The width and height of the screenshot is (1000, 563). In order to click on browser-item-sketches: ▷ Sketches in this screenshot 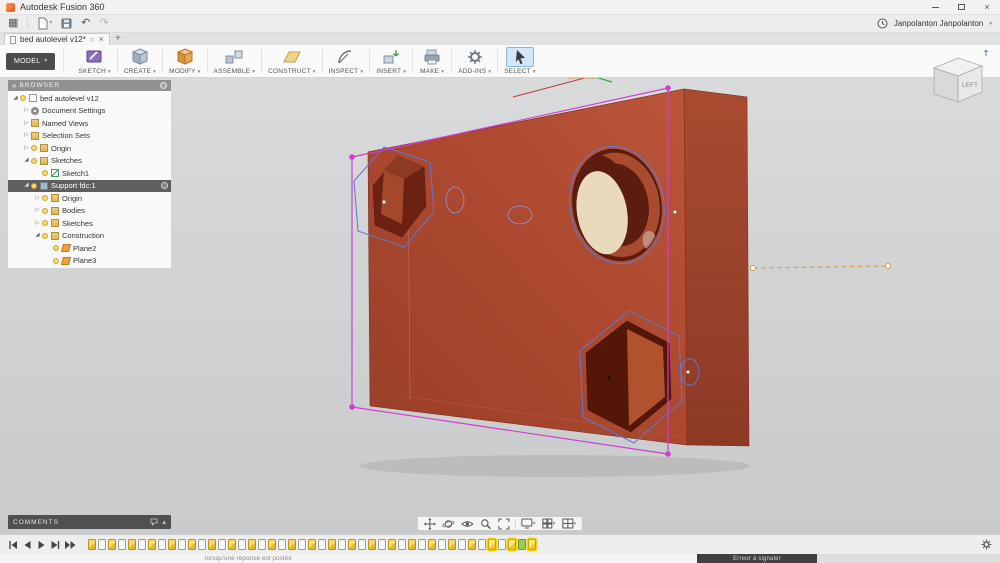, I will do `click(89, 223)`.